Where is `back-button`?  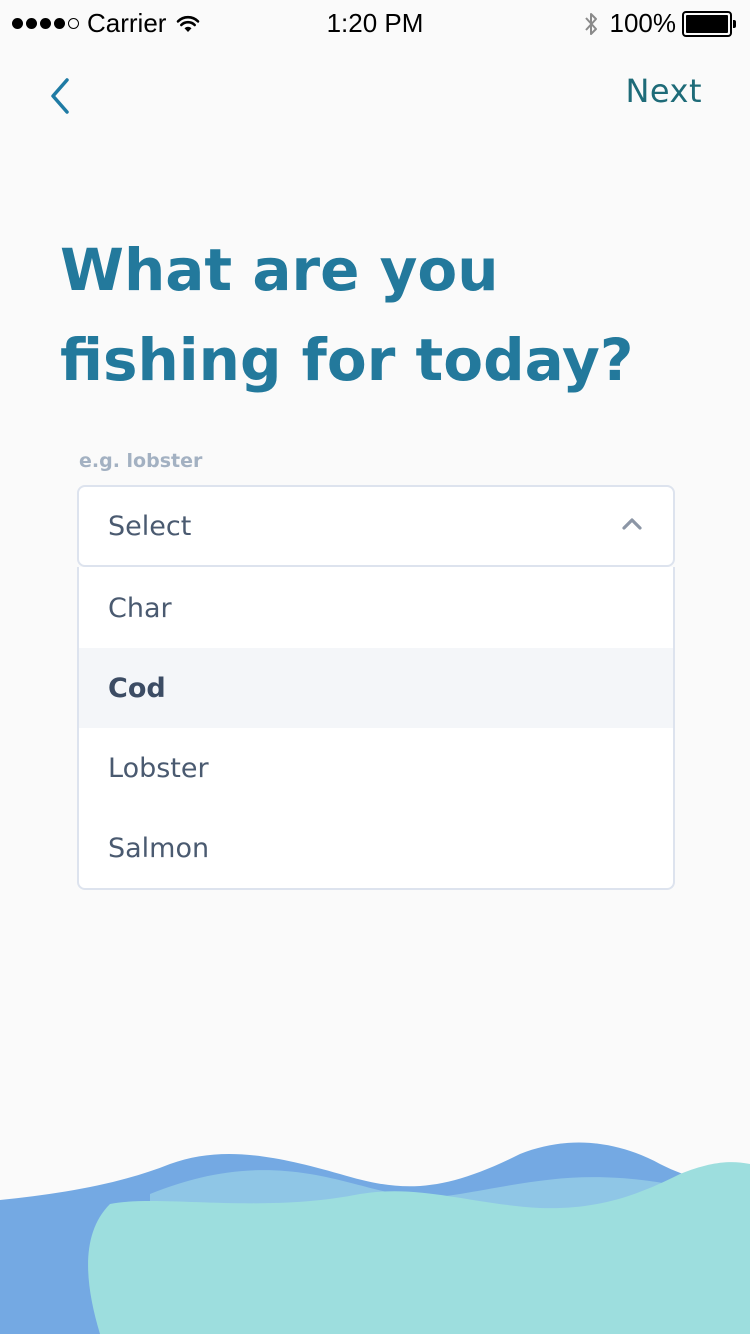 back-button is located at coordinates (60, 96).